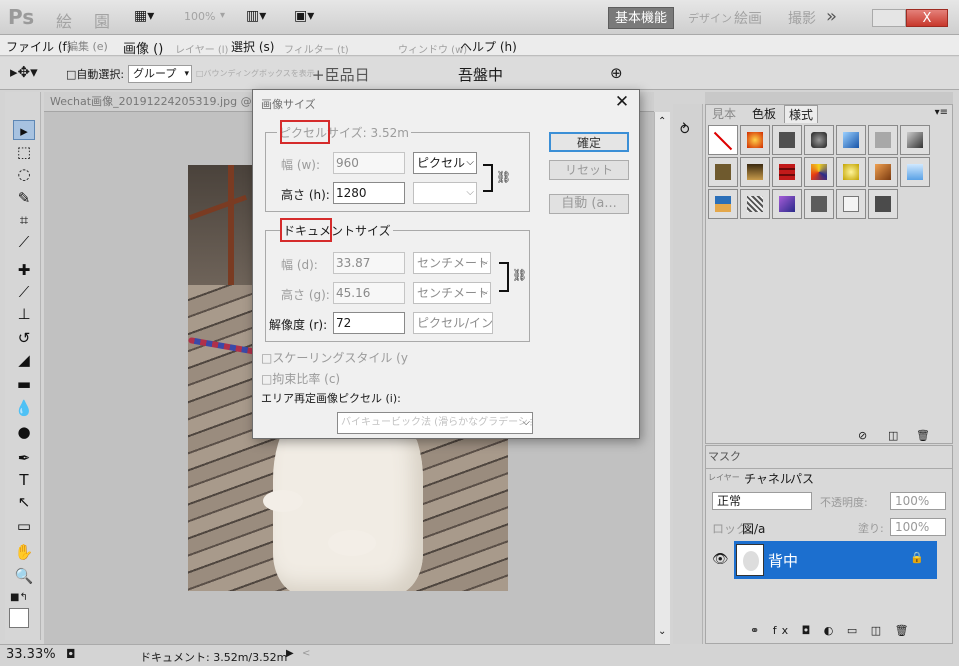 The image size is (959, 666). Describe the element at coordinates (24, 552) in the screenshot. I see `hand-tool-icon: ✋` at that location.